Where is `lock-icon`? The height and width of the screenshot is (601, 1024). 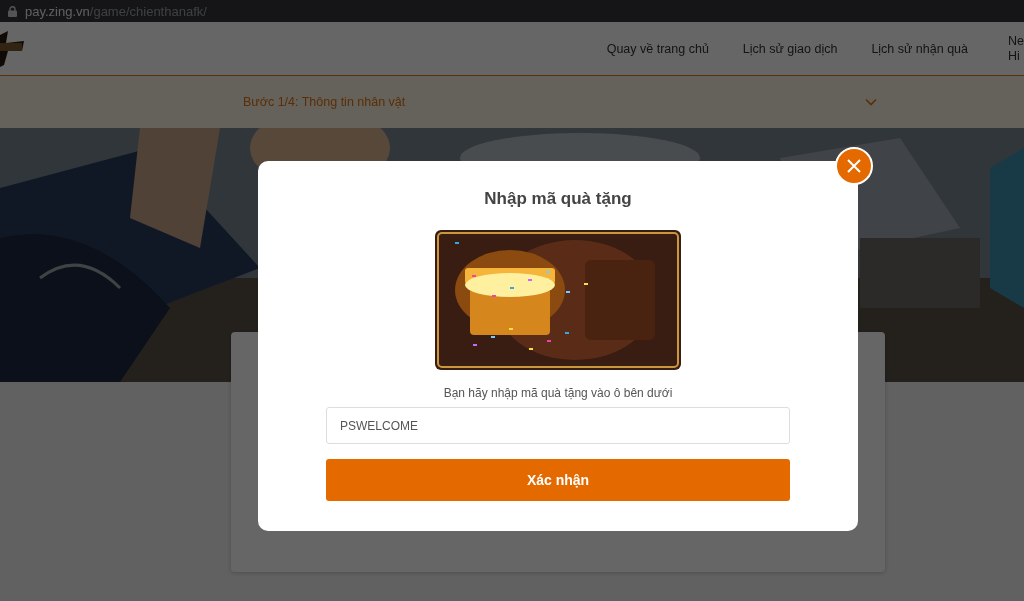
lock-icon is located at coordinates (12, 11).